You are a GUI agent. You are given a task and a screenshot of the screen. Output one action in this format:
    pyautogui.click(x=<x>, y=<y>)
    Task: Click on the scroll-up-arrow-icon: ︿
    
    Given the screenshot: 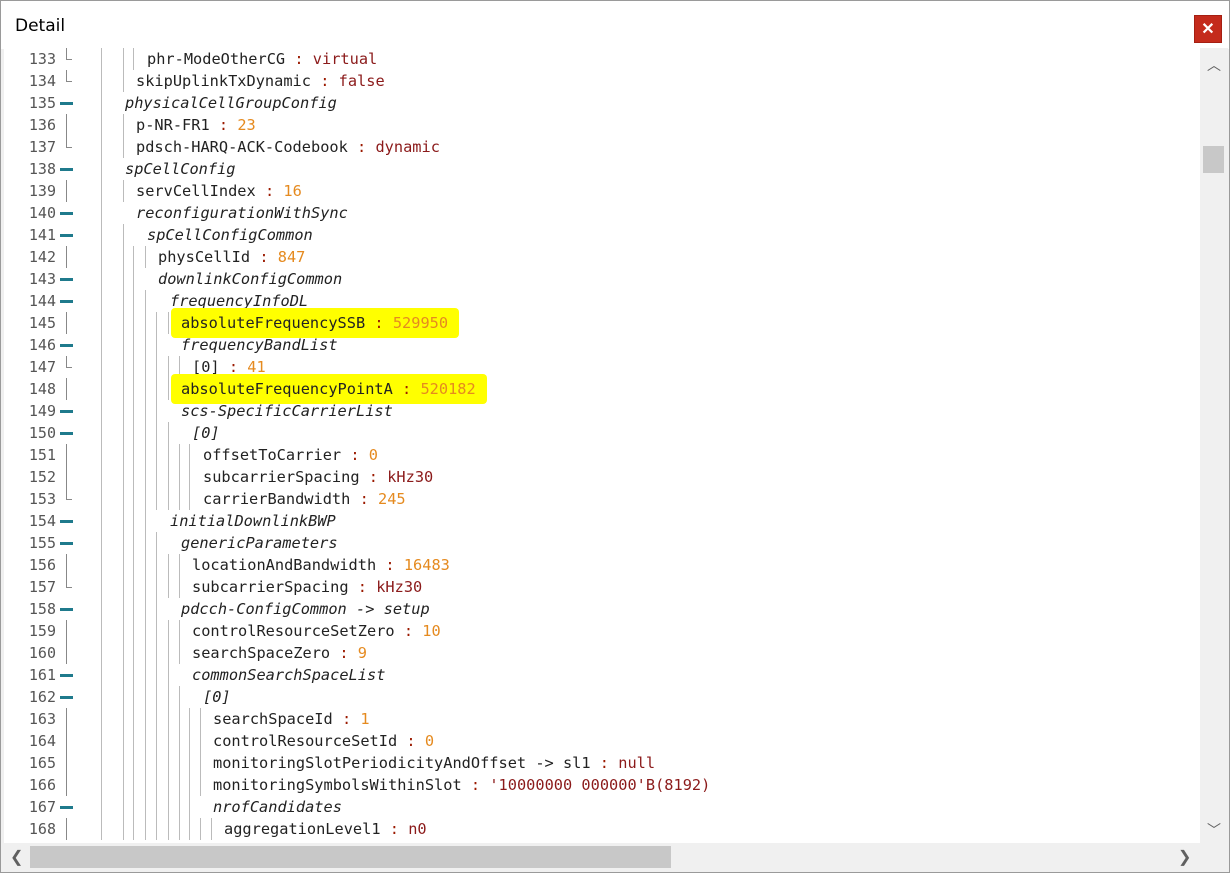 What is the action you would take?
    pyautogui.click(x=1214, y=65)
    